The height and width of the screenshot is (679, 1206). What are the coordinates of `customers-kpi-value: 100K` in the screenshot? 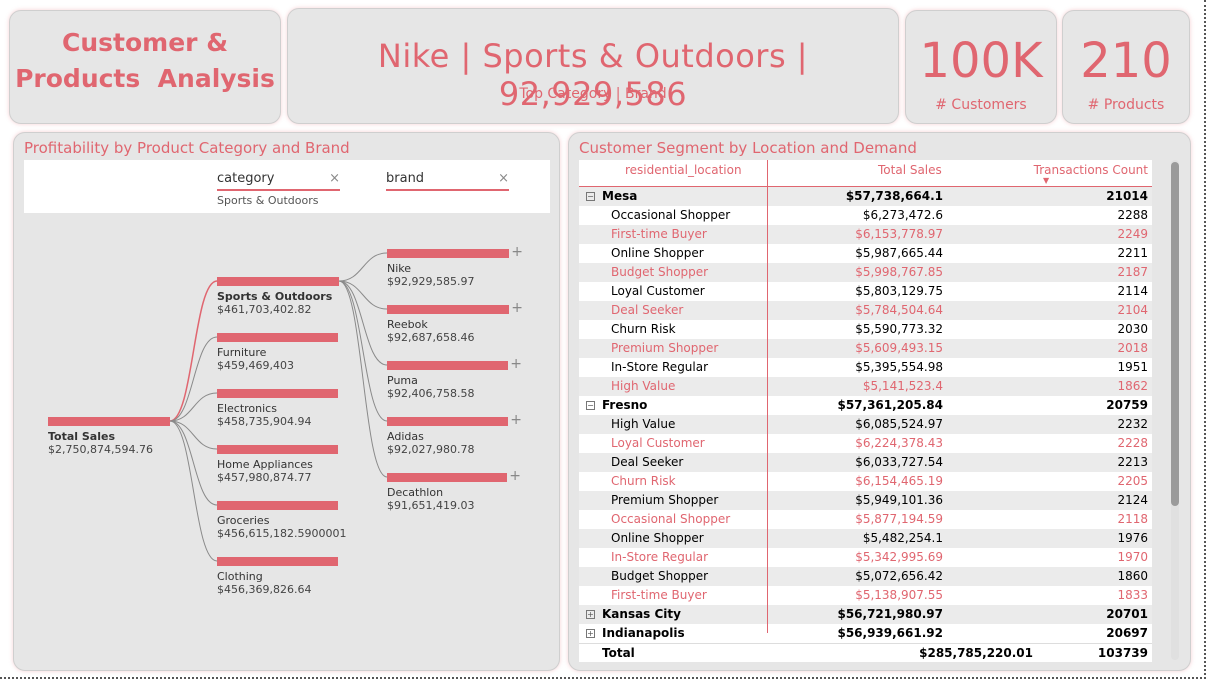 It's located at (981, 61).